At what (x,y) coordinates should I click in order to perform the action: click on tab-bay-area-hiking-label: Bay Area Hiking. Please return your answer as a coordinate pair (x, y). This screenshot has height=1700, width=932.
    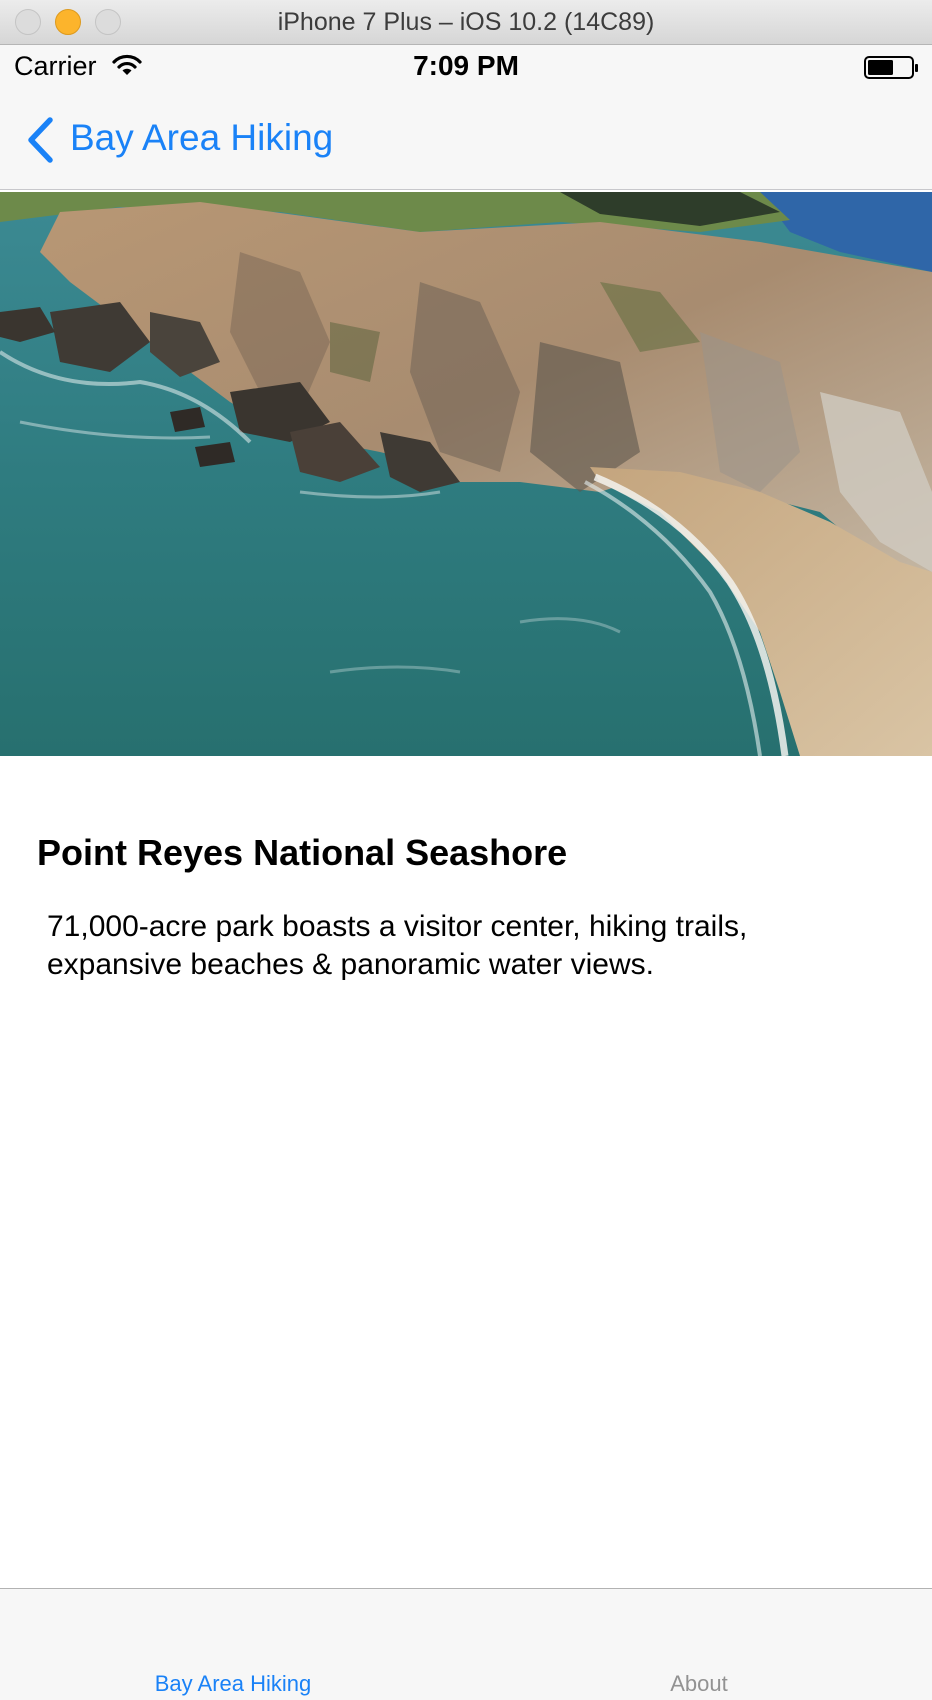
    Looking at the image, I should click on (233, 1683).